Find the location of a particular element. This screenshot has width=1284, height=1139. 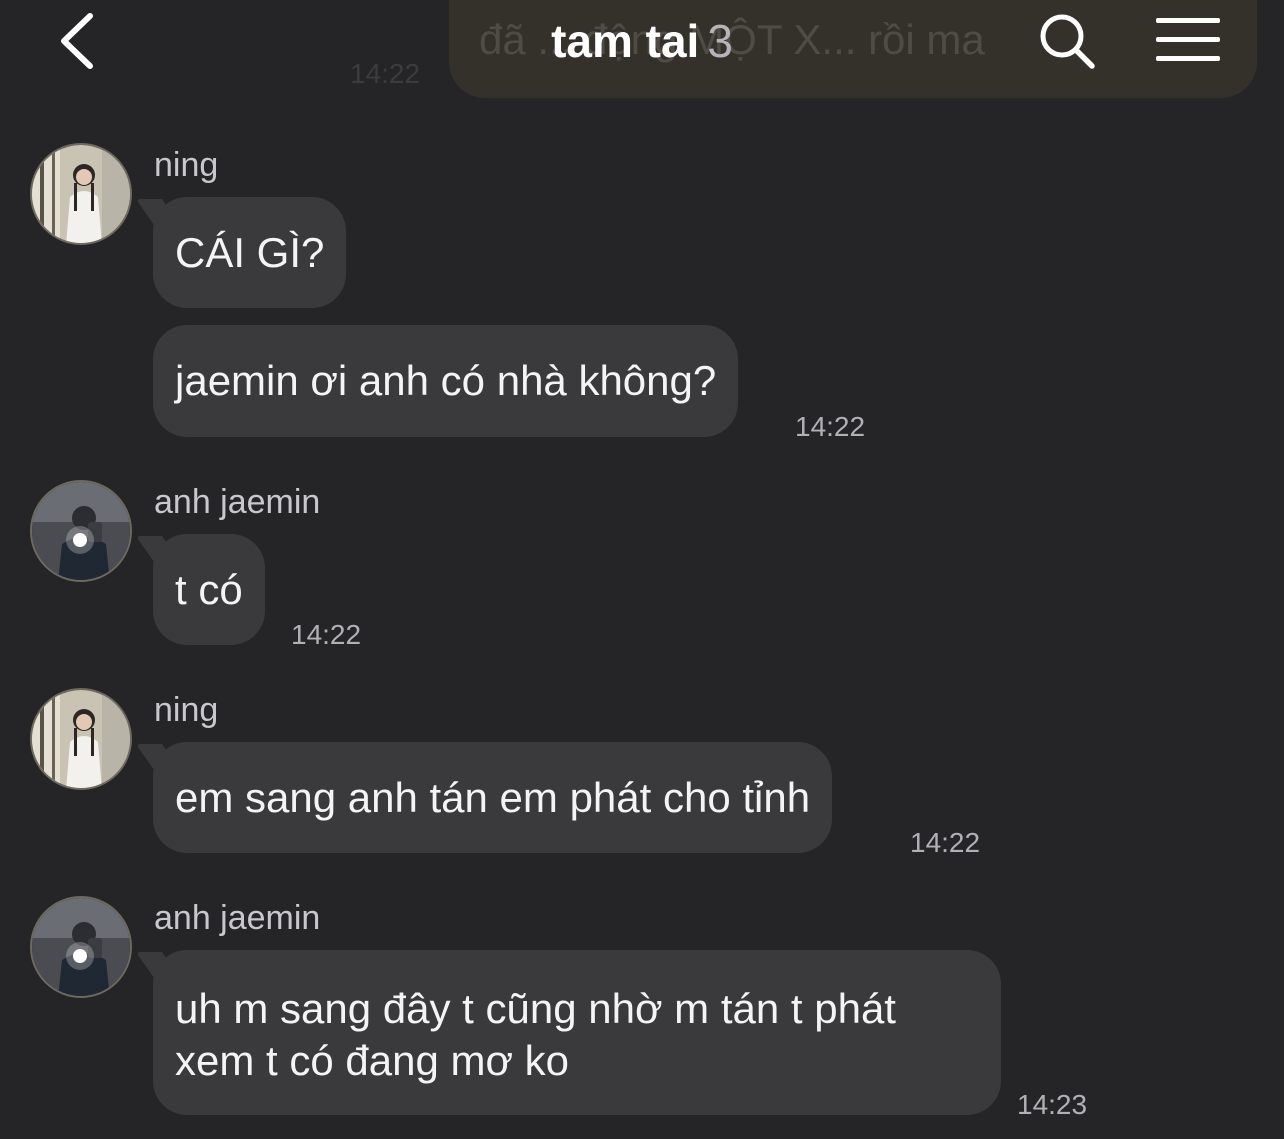

message-text: CÁI GÌ? is located at coordinates (250, 252).